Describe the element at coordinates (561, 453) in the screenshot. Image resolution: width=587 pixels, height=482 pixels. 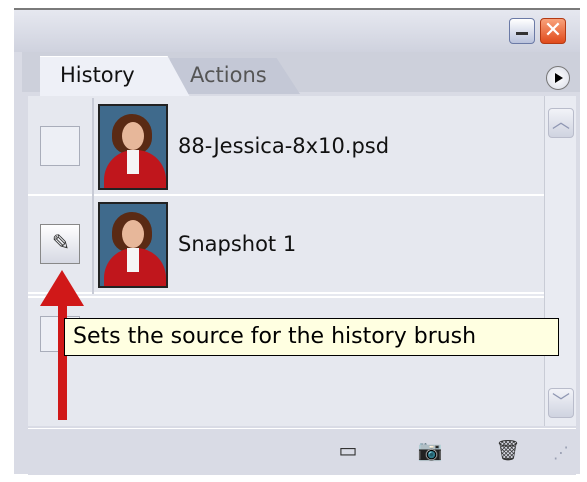
I see `resize-grip-icon: ⋰` at that location.